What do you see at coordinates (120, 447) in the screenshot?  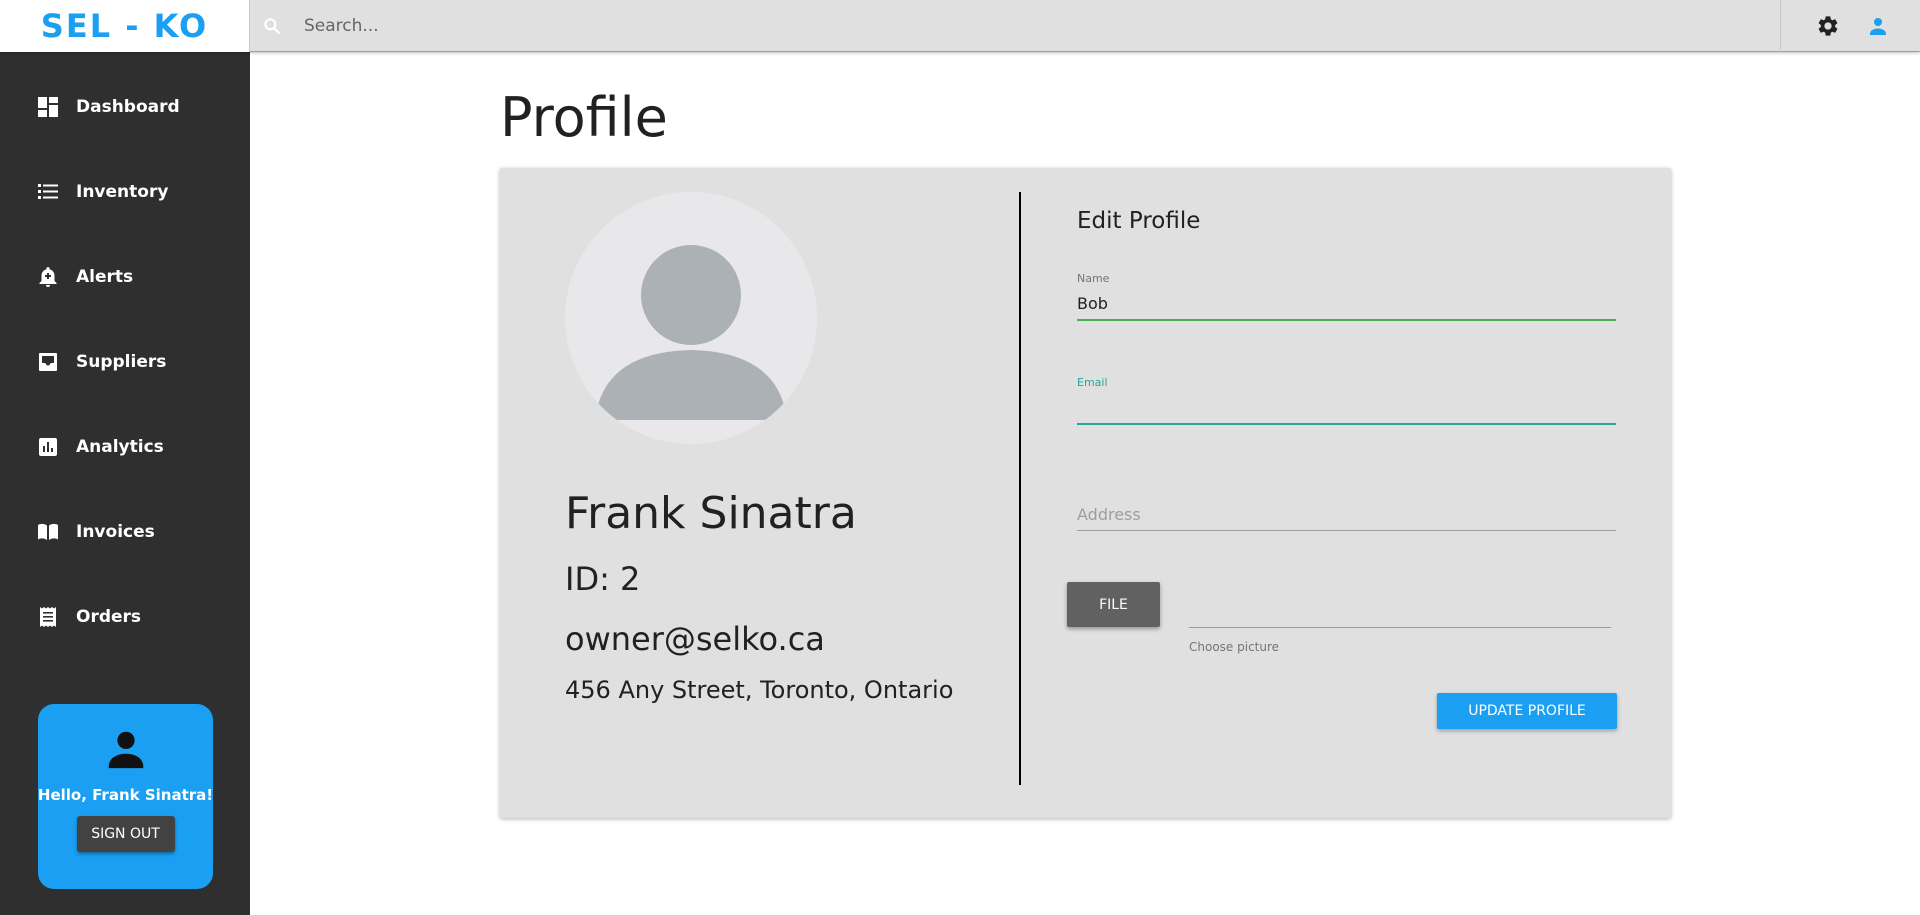 I see `sidebar-item-label: Analytics` at bounding box center [120, 447].